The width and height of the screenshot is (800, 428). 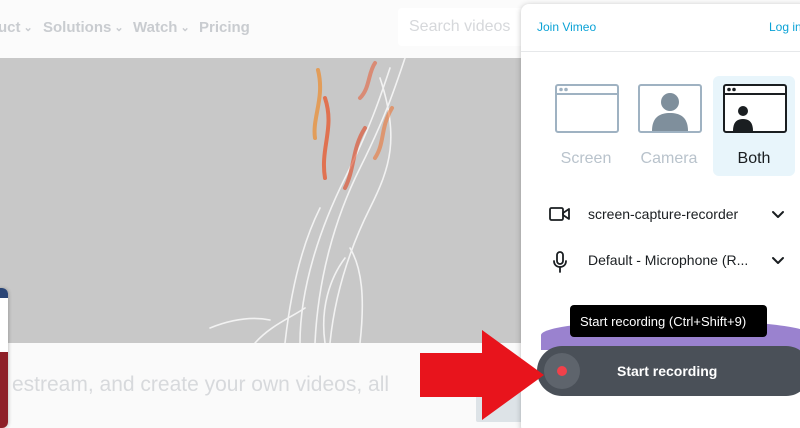 I want to click on phone-preview, so click(x=4, y=358).